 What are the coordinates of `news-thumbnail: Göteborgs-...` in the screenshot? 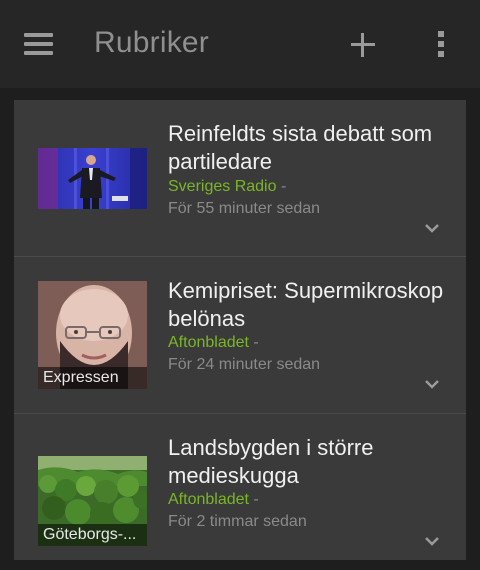 It's located at (92, 501).